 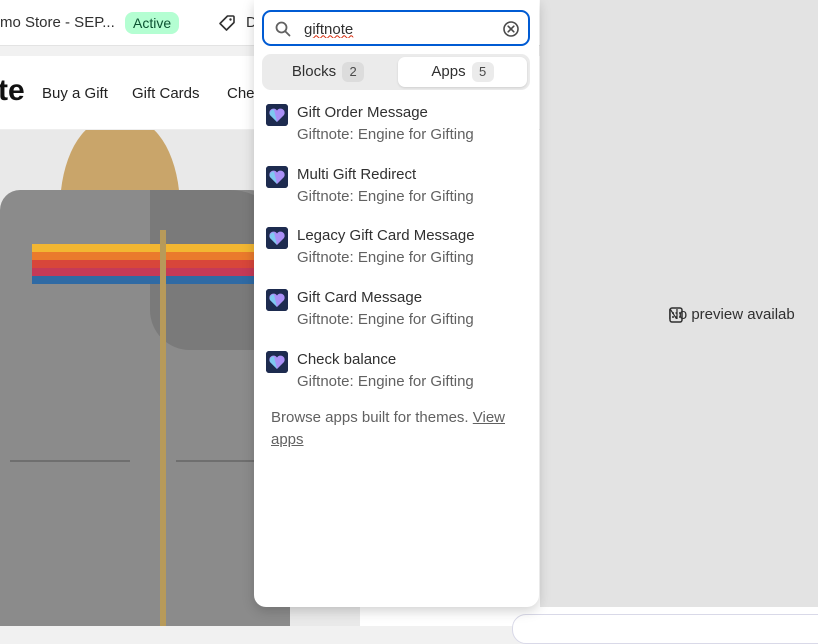 What do you see at coordinates (511, 29) in the screenshot?
I see `clear-icon` at bounding box center [511, 29].